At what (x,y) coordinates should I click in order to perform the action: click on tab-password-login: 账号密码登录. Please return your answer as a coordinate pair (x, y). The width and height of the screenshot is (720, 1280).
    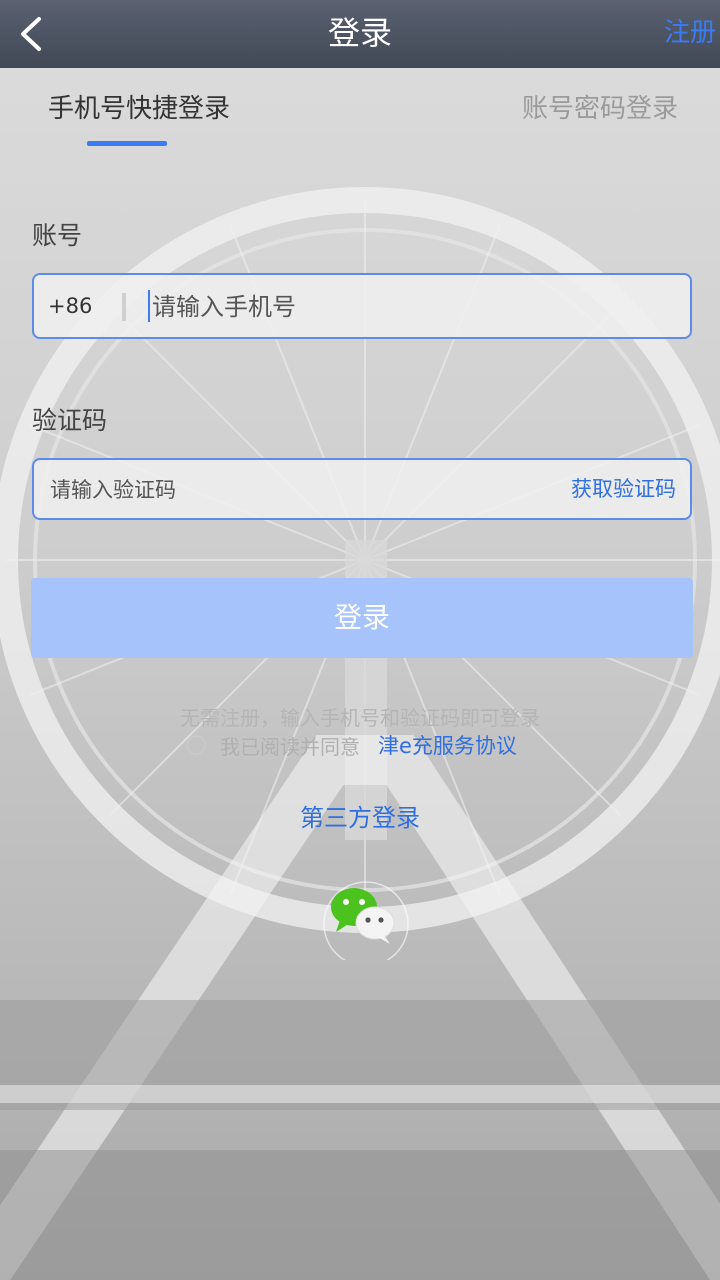
    Looking at the image, I should click on (600, 106).